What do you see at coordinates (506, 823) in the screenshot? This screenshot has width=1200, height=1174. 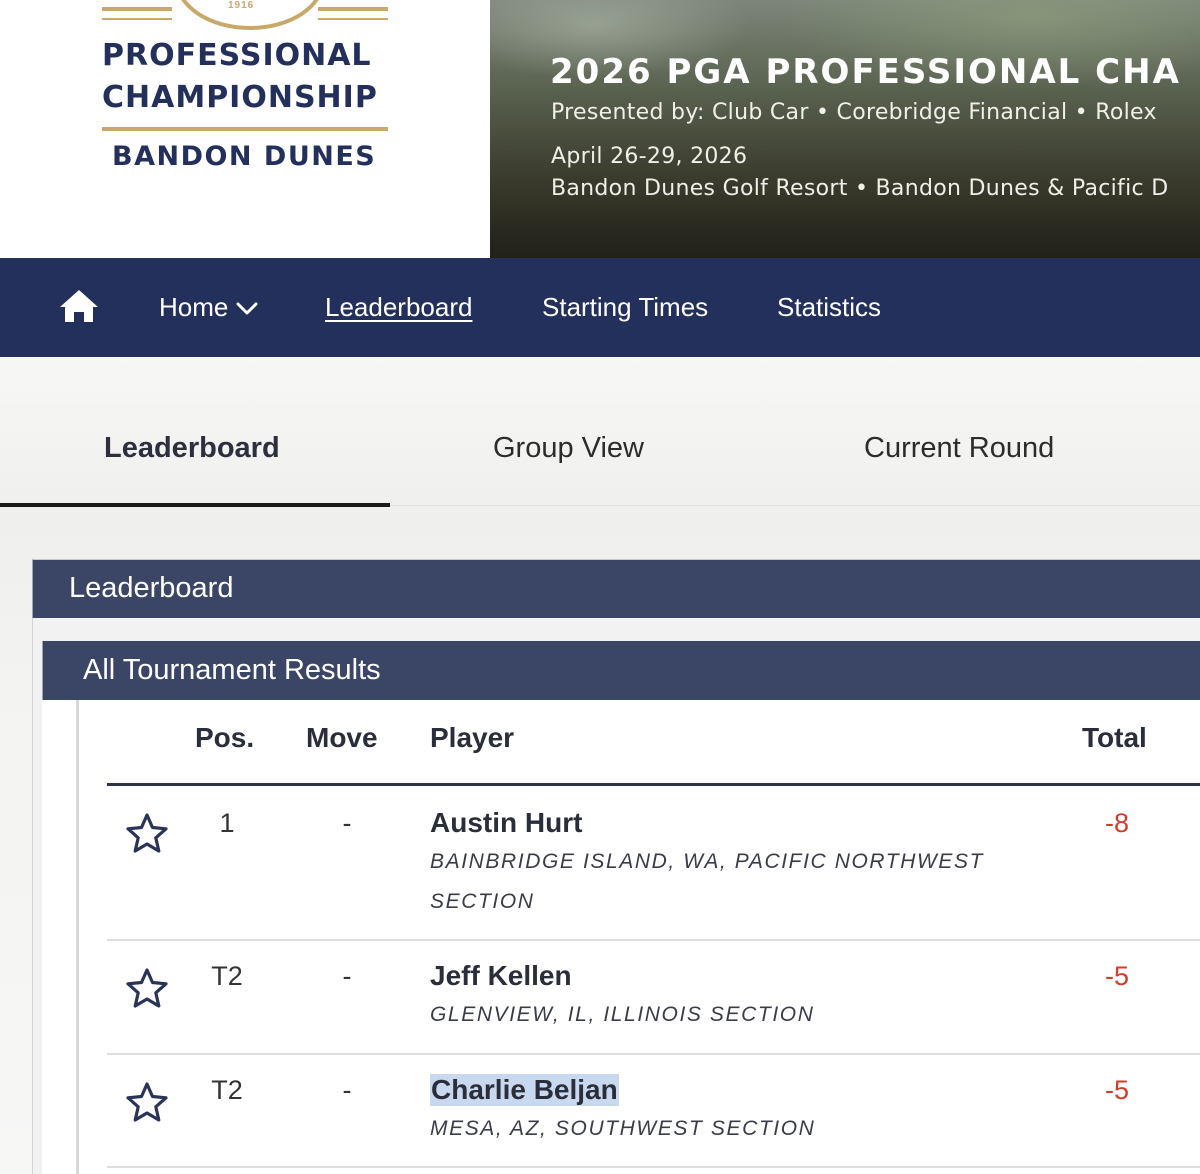 I see `player-name: Austin Hurt` at bounding box center [506, 823].